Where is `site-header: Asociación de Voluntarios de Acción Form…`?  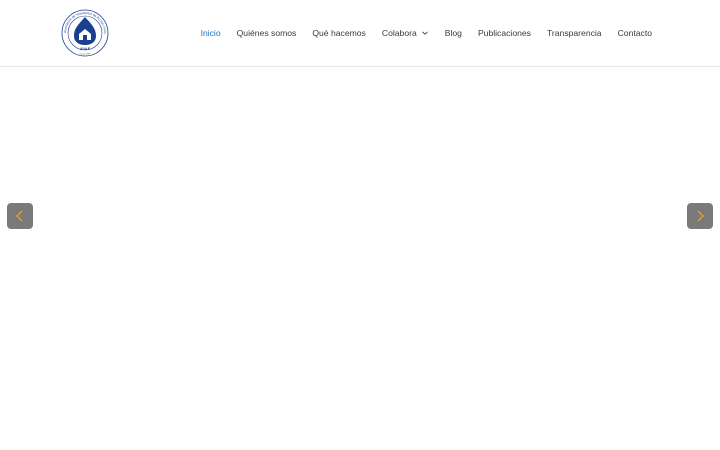
site-header: Asociación de Voluntarios de Acción Form… is located at coordinates (360, 33).